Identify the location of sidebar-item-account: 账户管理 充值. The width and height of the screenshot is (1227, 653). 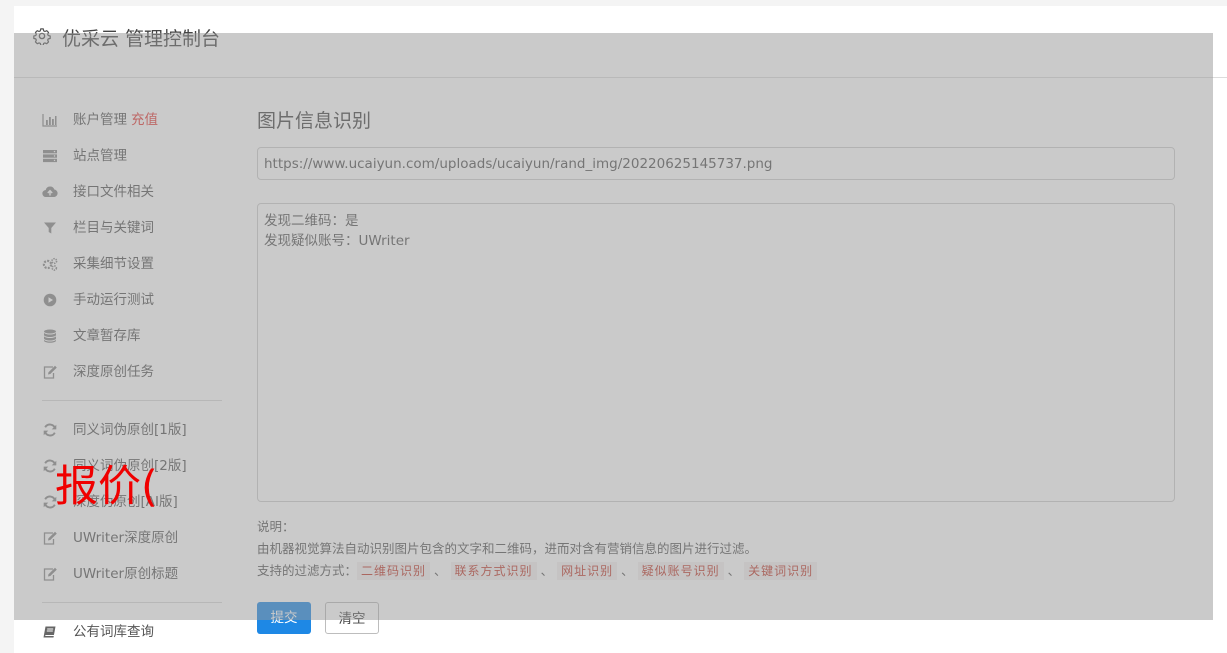
(132, 120).